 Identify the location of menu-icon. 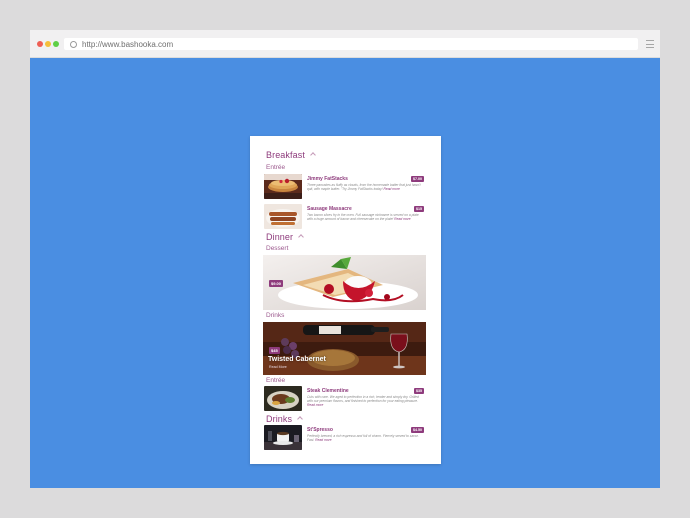
(650, 44).